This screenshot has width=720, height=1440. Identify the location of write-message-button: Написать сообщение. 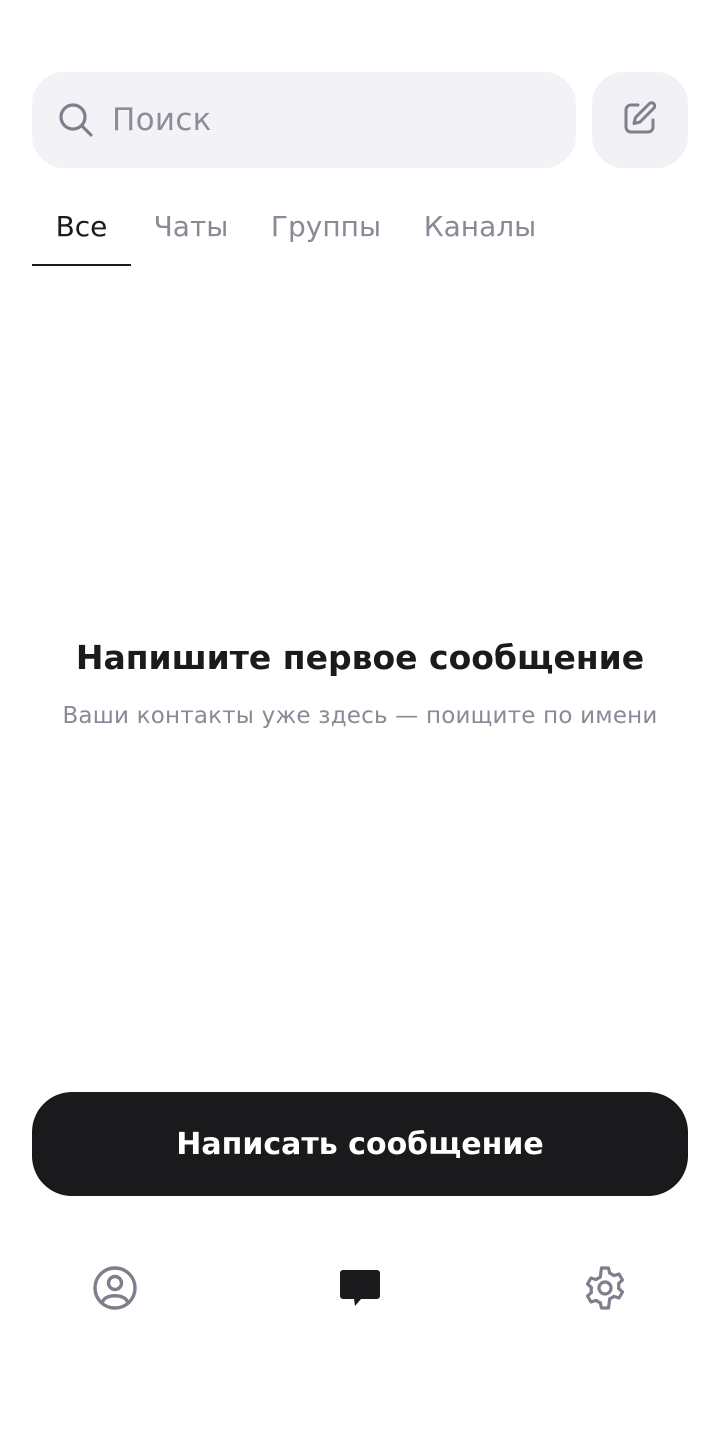
(360, 1144).